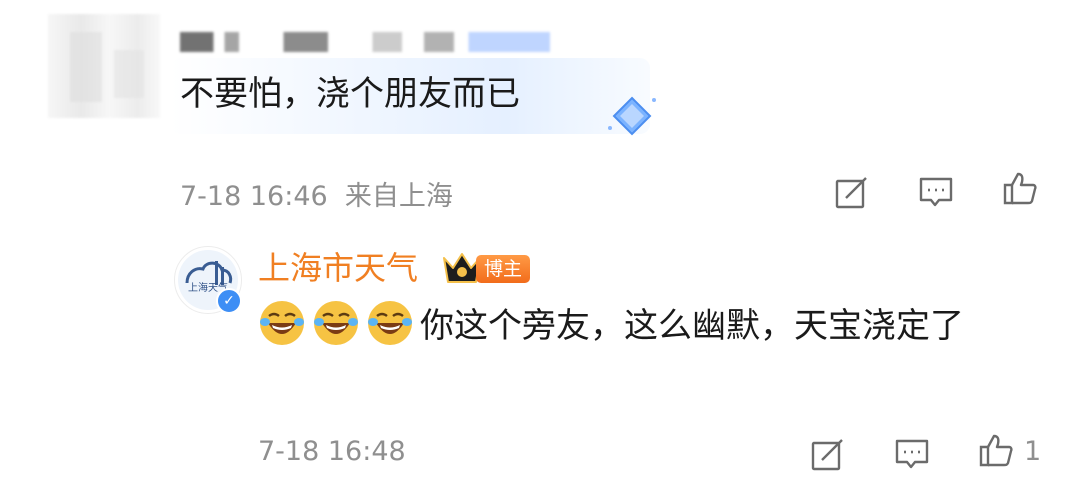  What do you see at coordinates (229, 301) in the screenshot?
I see `verified-icon: ✓` at bounding box center [229, 301].